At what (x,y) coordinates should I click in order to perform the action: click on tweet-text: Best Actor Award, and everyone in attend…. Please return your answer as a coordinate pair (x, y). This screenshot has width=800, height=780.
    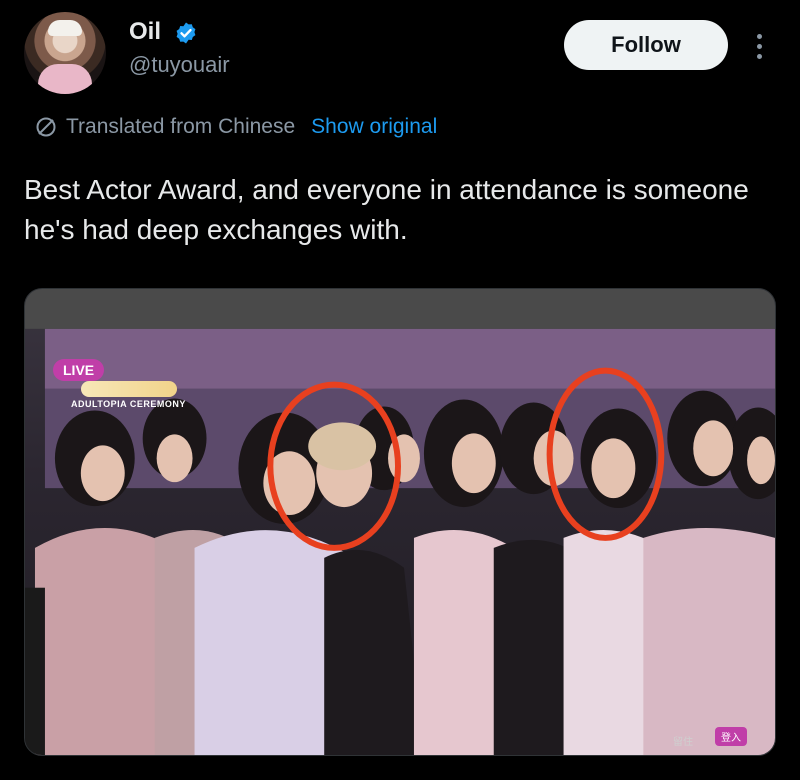
    Looking at the image, I should click on (386, 209).